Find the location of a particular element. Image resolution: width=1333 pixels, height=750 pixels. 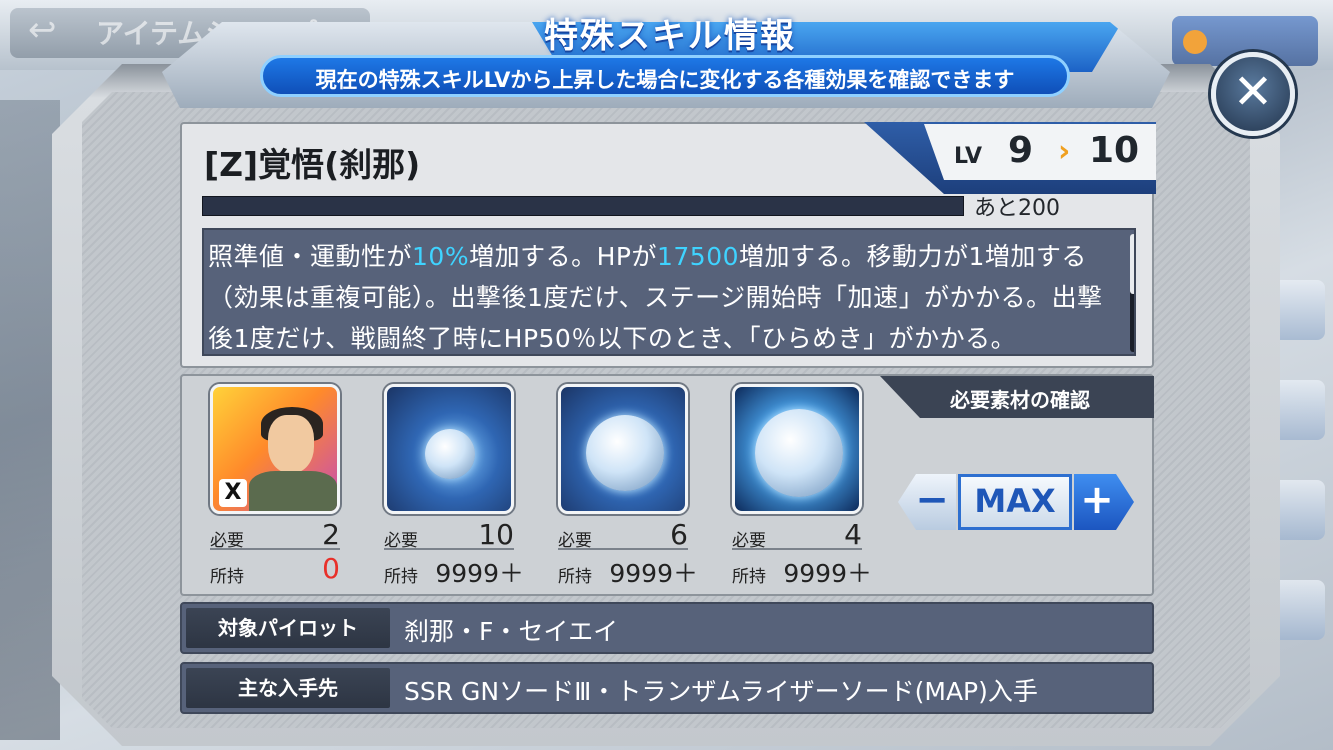

source-row: 主な入手先 SSR GNソードⅢ・トランザムライザーソード(MAP)入手 is located at coordinates (667, 688).